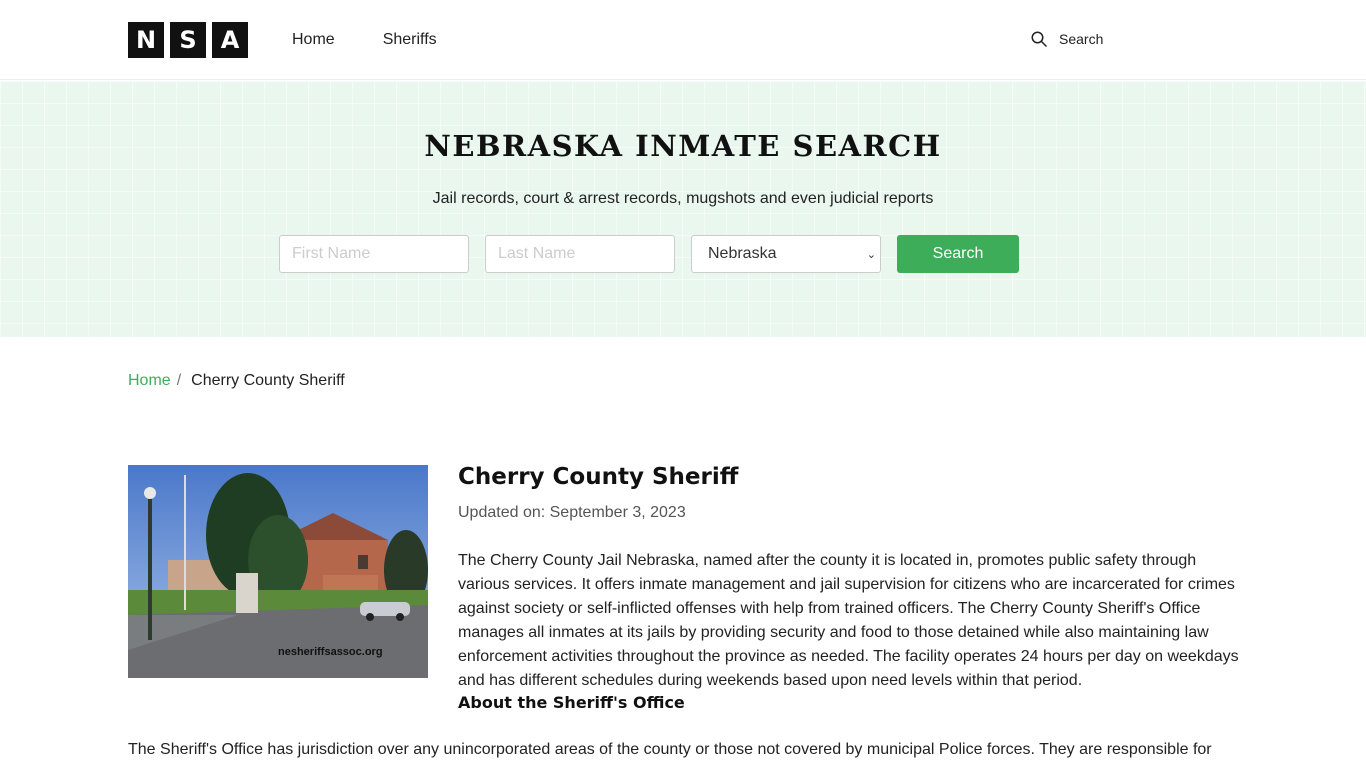 This screenshot has width=1366, height=768. I want to click on search-icon, so click(1039, 39).